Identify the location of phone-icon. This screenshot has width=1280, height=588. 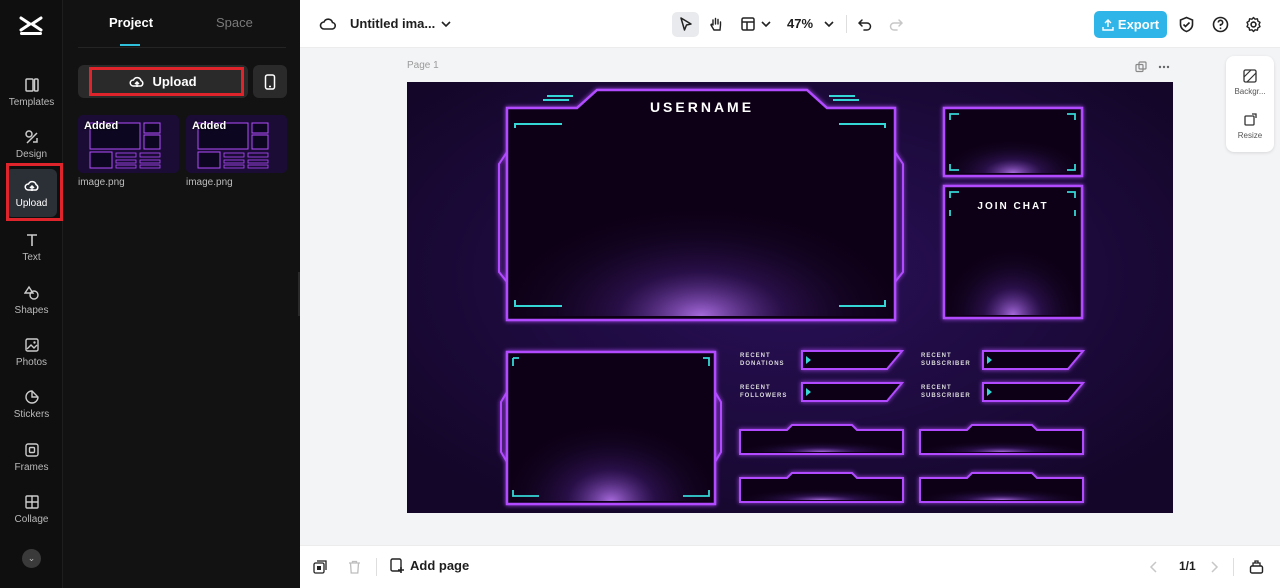
(270, 81).